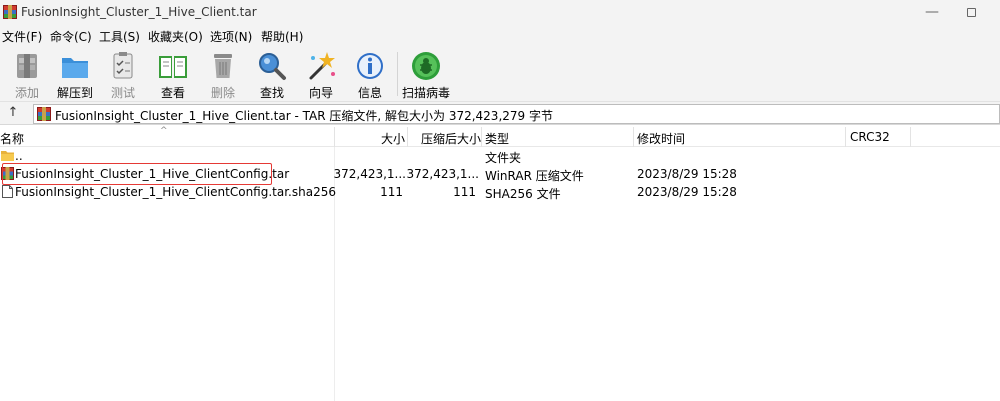 The width and height of the screenshot is (1000, 401). I want to click on file-icon, so click(7, 191).